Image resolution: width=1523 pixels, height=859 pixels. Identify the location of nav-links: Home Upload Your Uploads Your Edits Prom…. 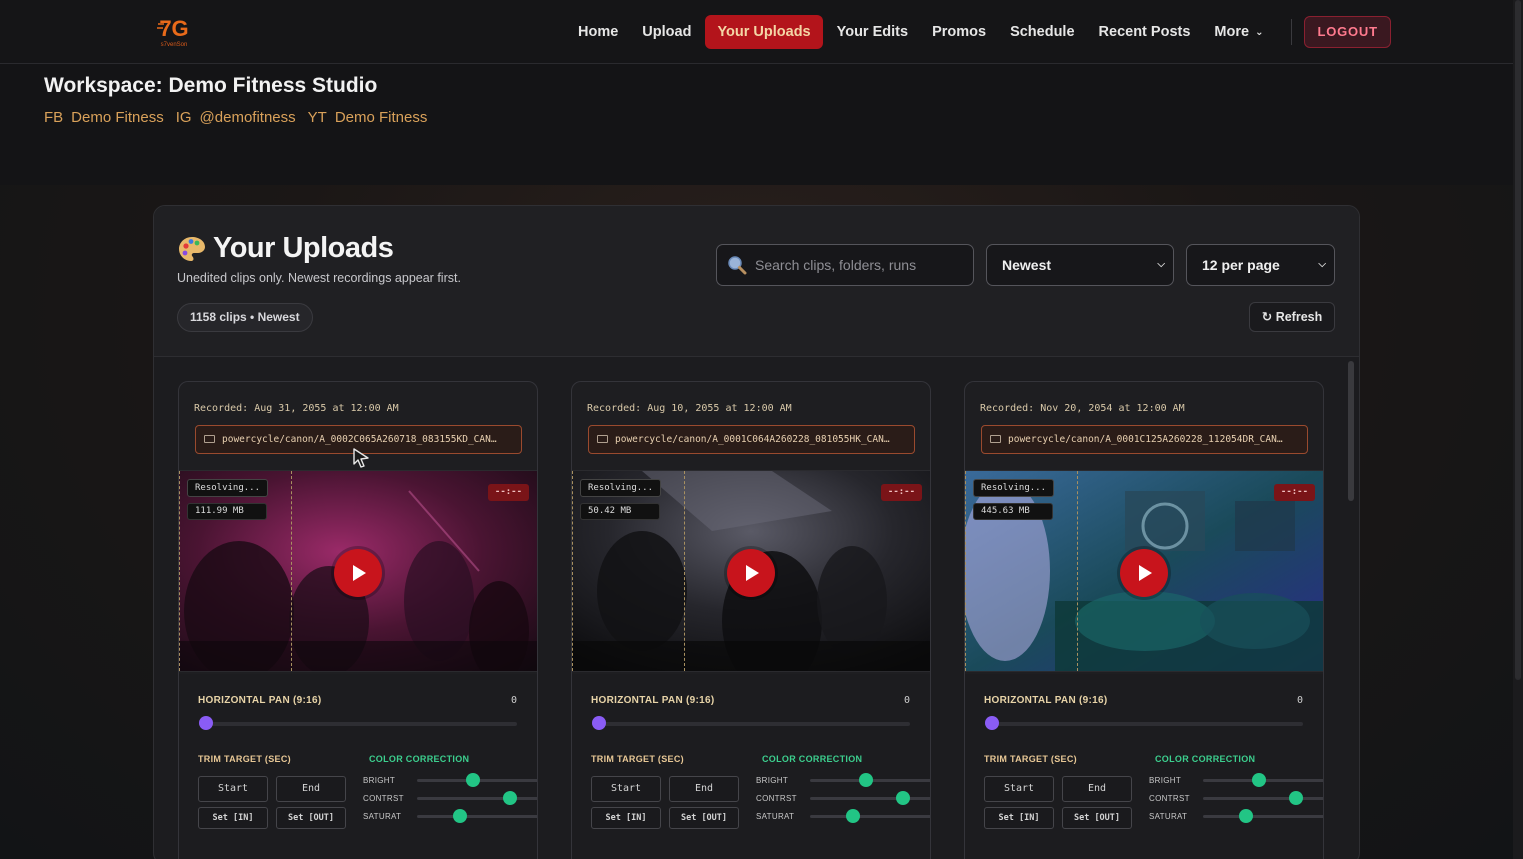
(978, 32).